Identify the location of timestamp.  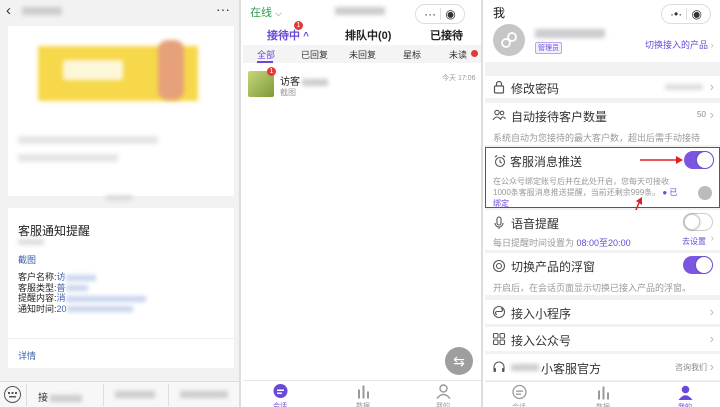
(119, 198).